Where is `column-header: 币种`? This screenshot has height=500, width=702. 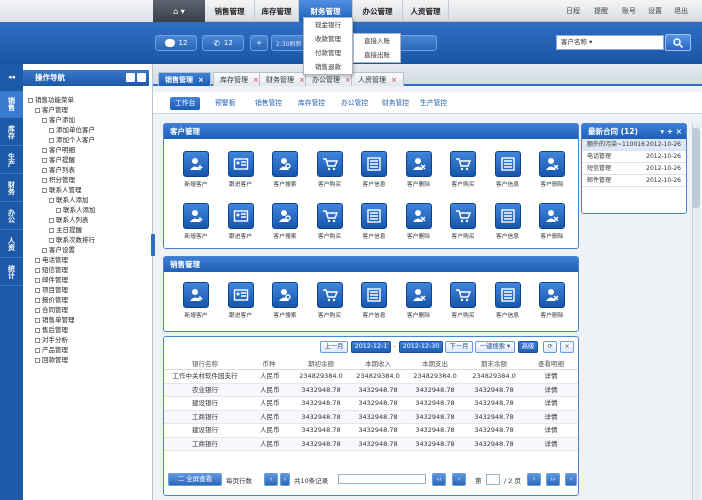 column-header: 币种 is located at coordinates (269, 363).